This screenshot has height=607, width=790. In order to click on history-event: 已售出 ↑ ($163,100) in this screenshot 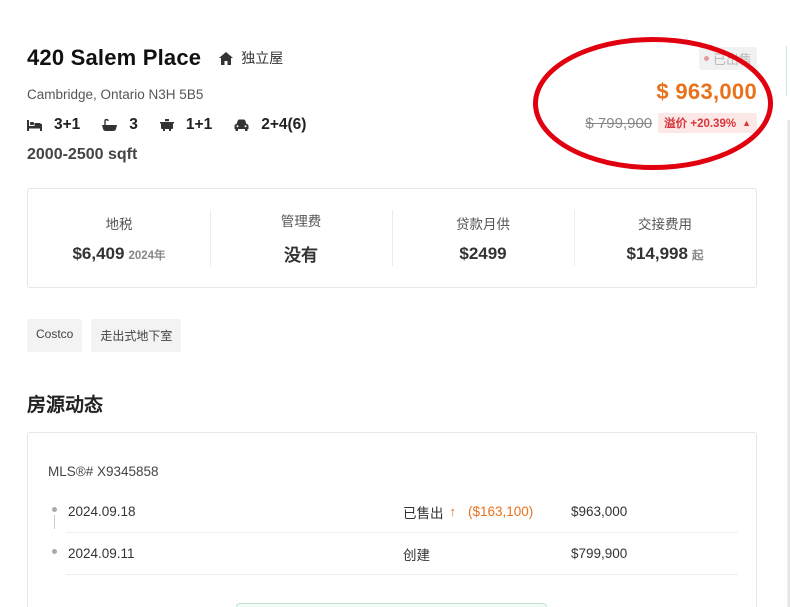, I will do `click(487, 512)`.